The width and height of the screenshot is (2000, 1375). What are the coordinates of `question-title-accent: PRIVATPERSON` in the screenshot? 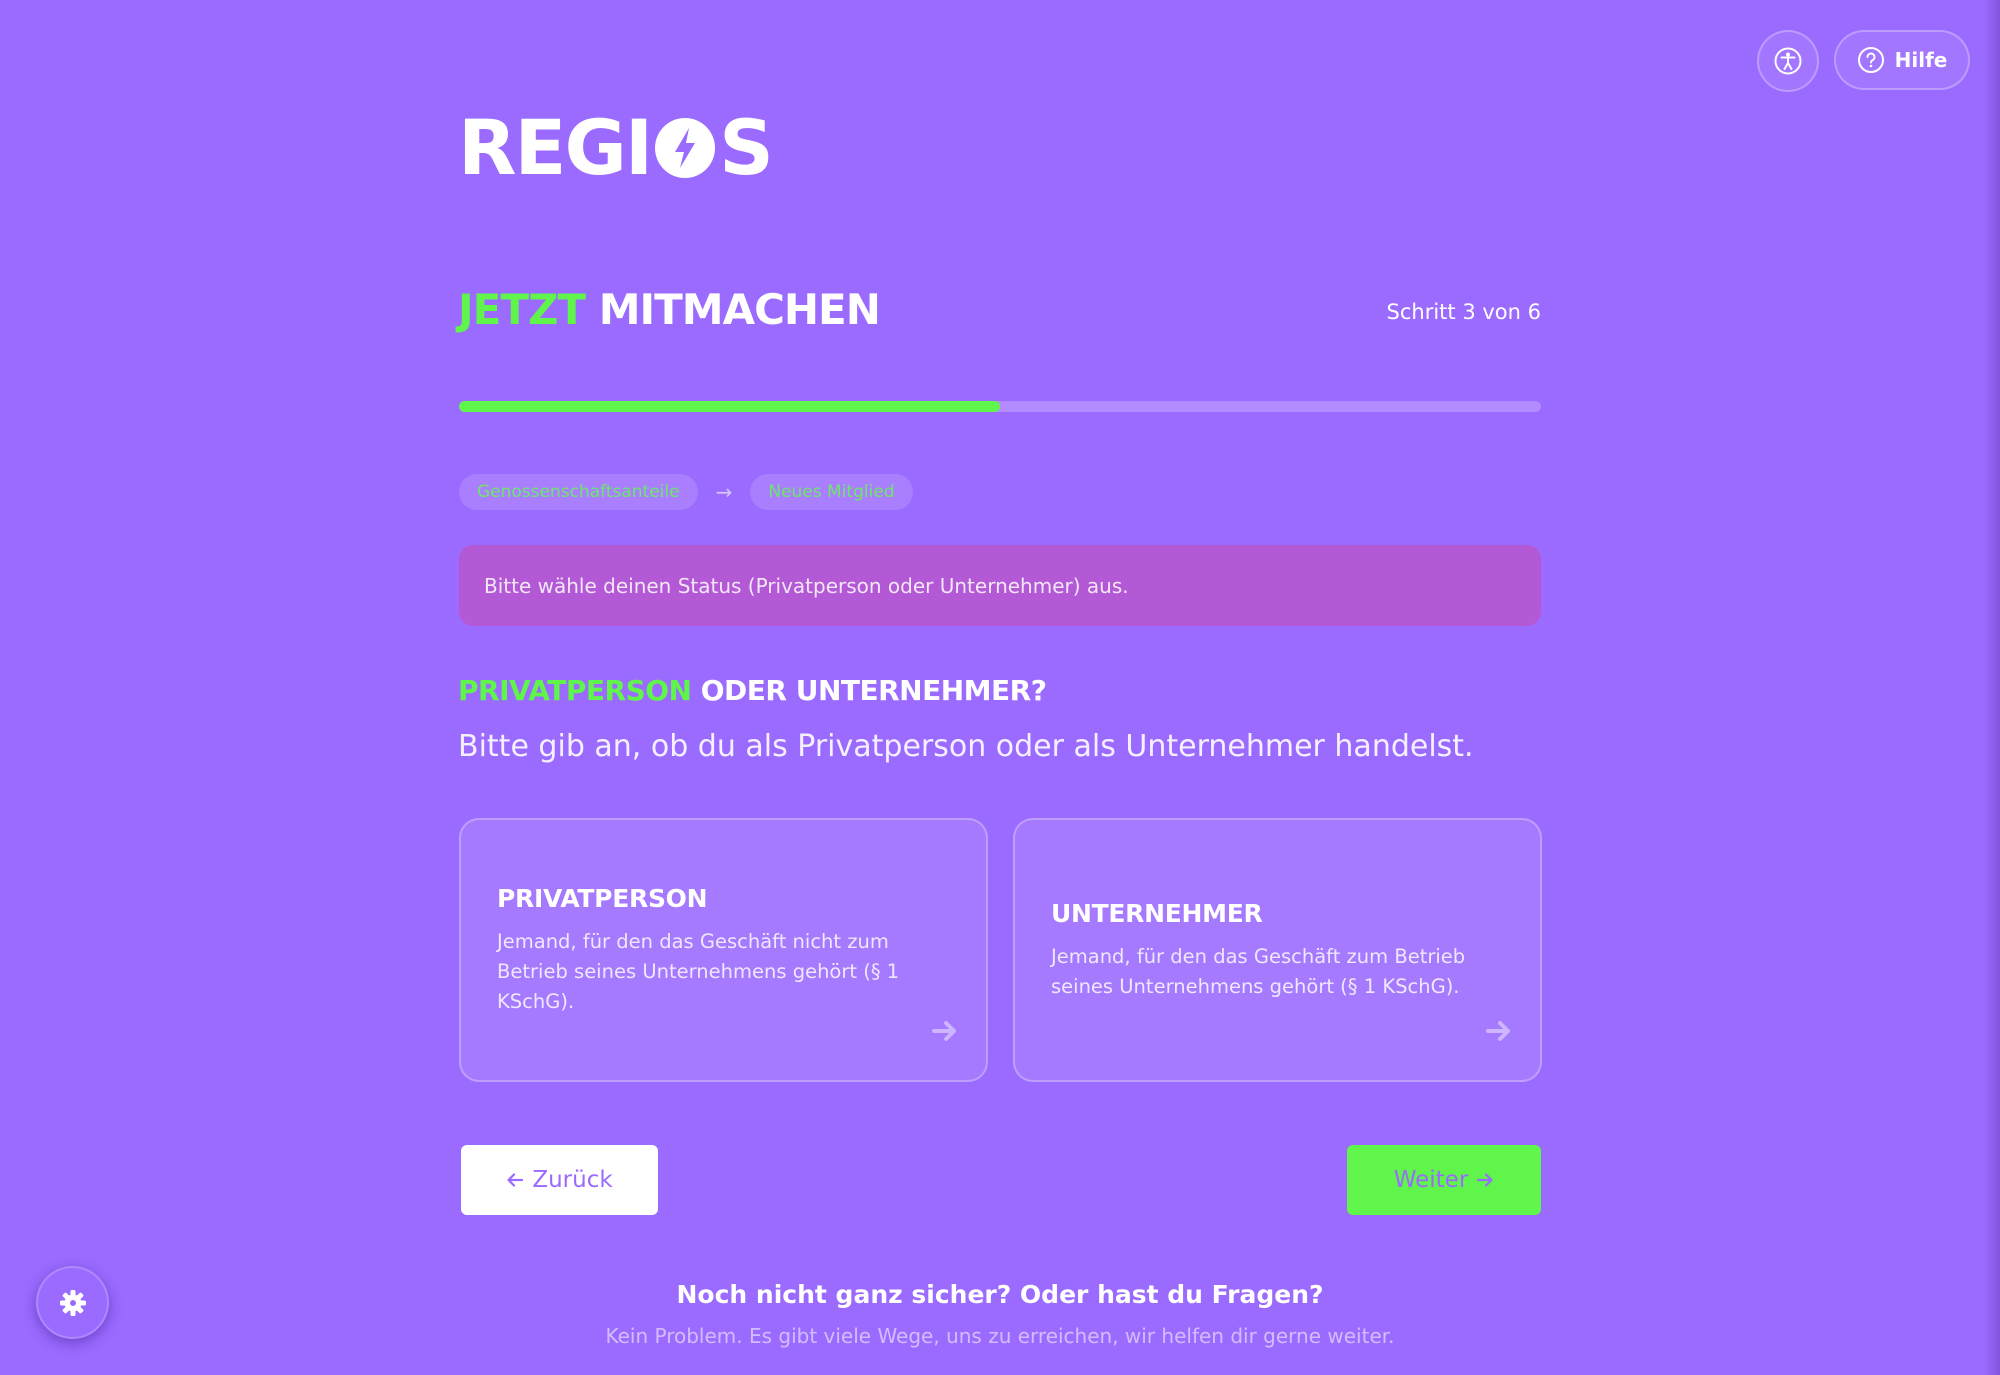 It's located at (575, 690).